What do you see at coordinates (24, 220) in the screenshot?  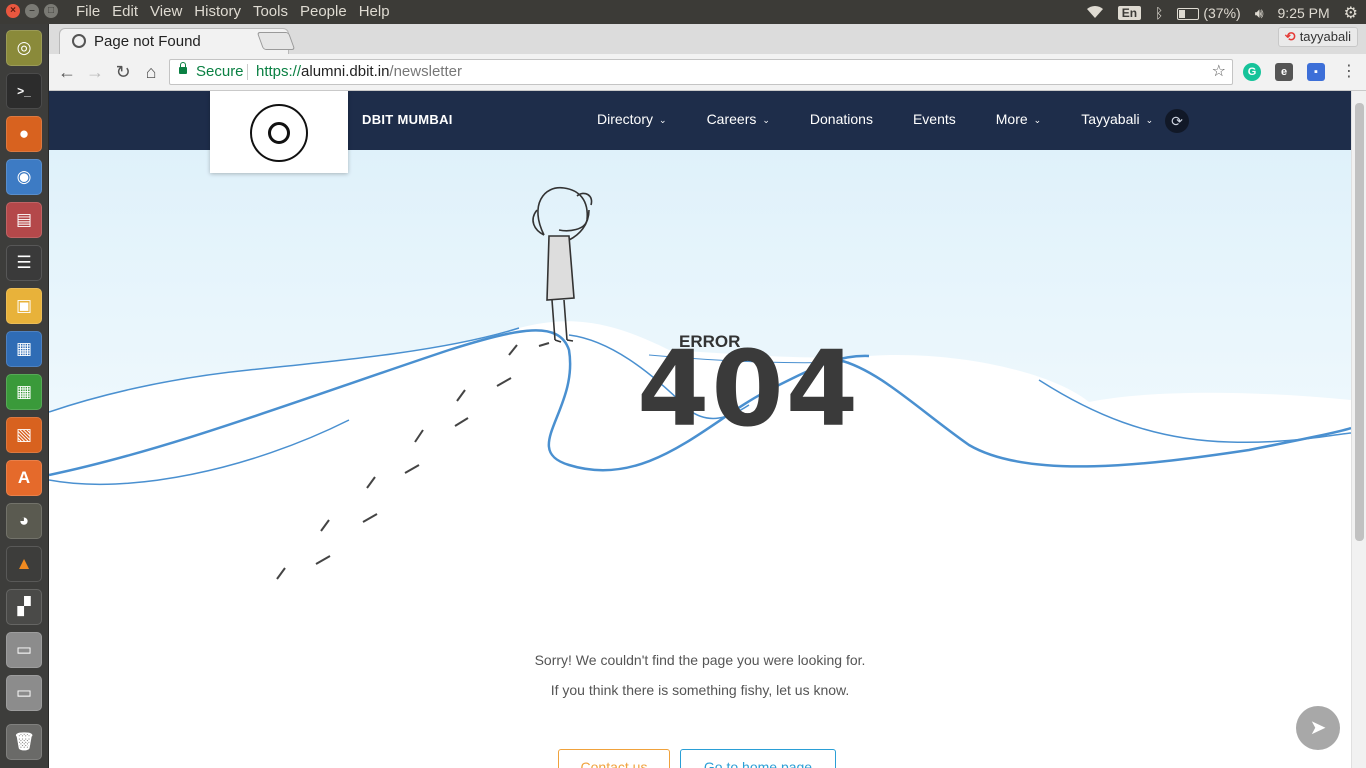 I see `files-icon: ▤` at bounding box center [24, 220].